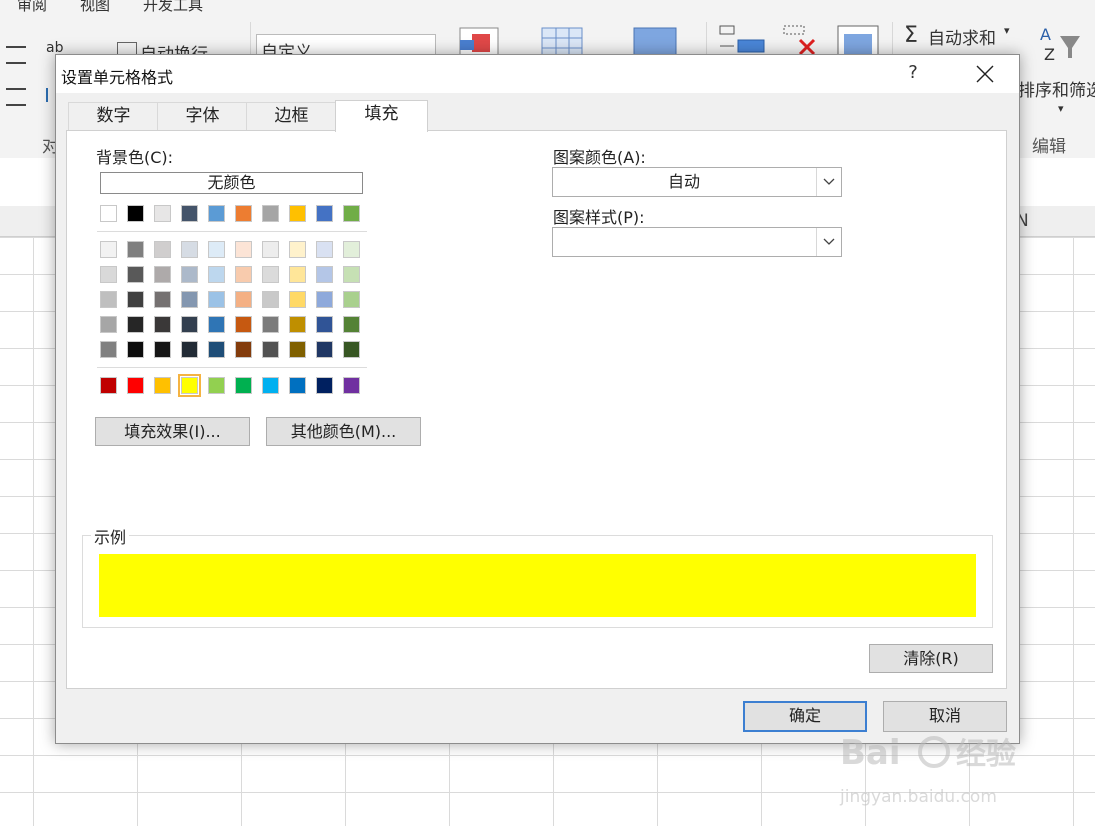 This screenshot has height=826, width=1095. Describe the element at coordinates (1056, 88) in the screenshot. I see `sort-filter-label: 排序和筛选` at that location.